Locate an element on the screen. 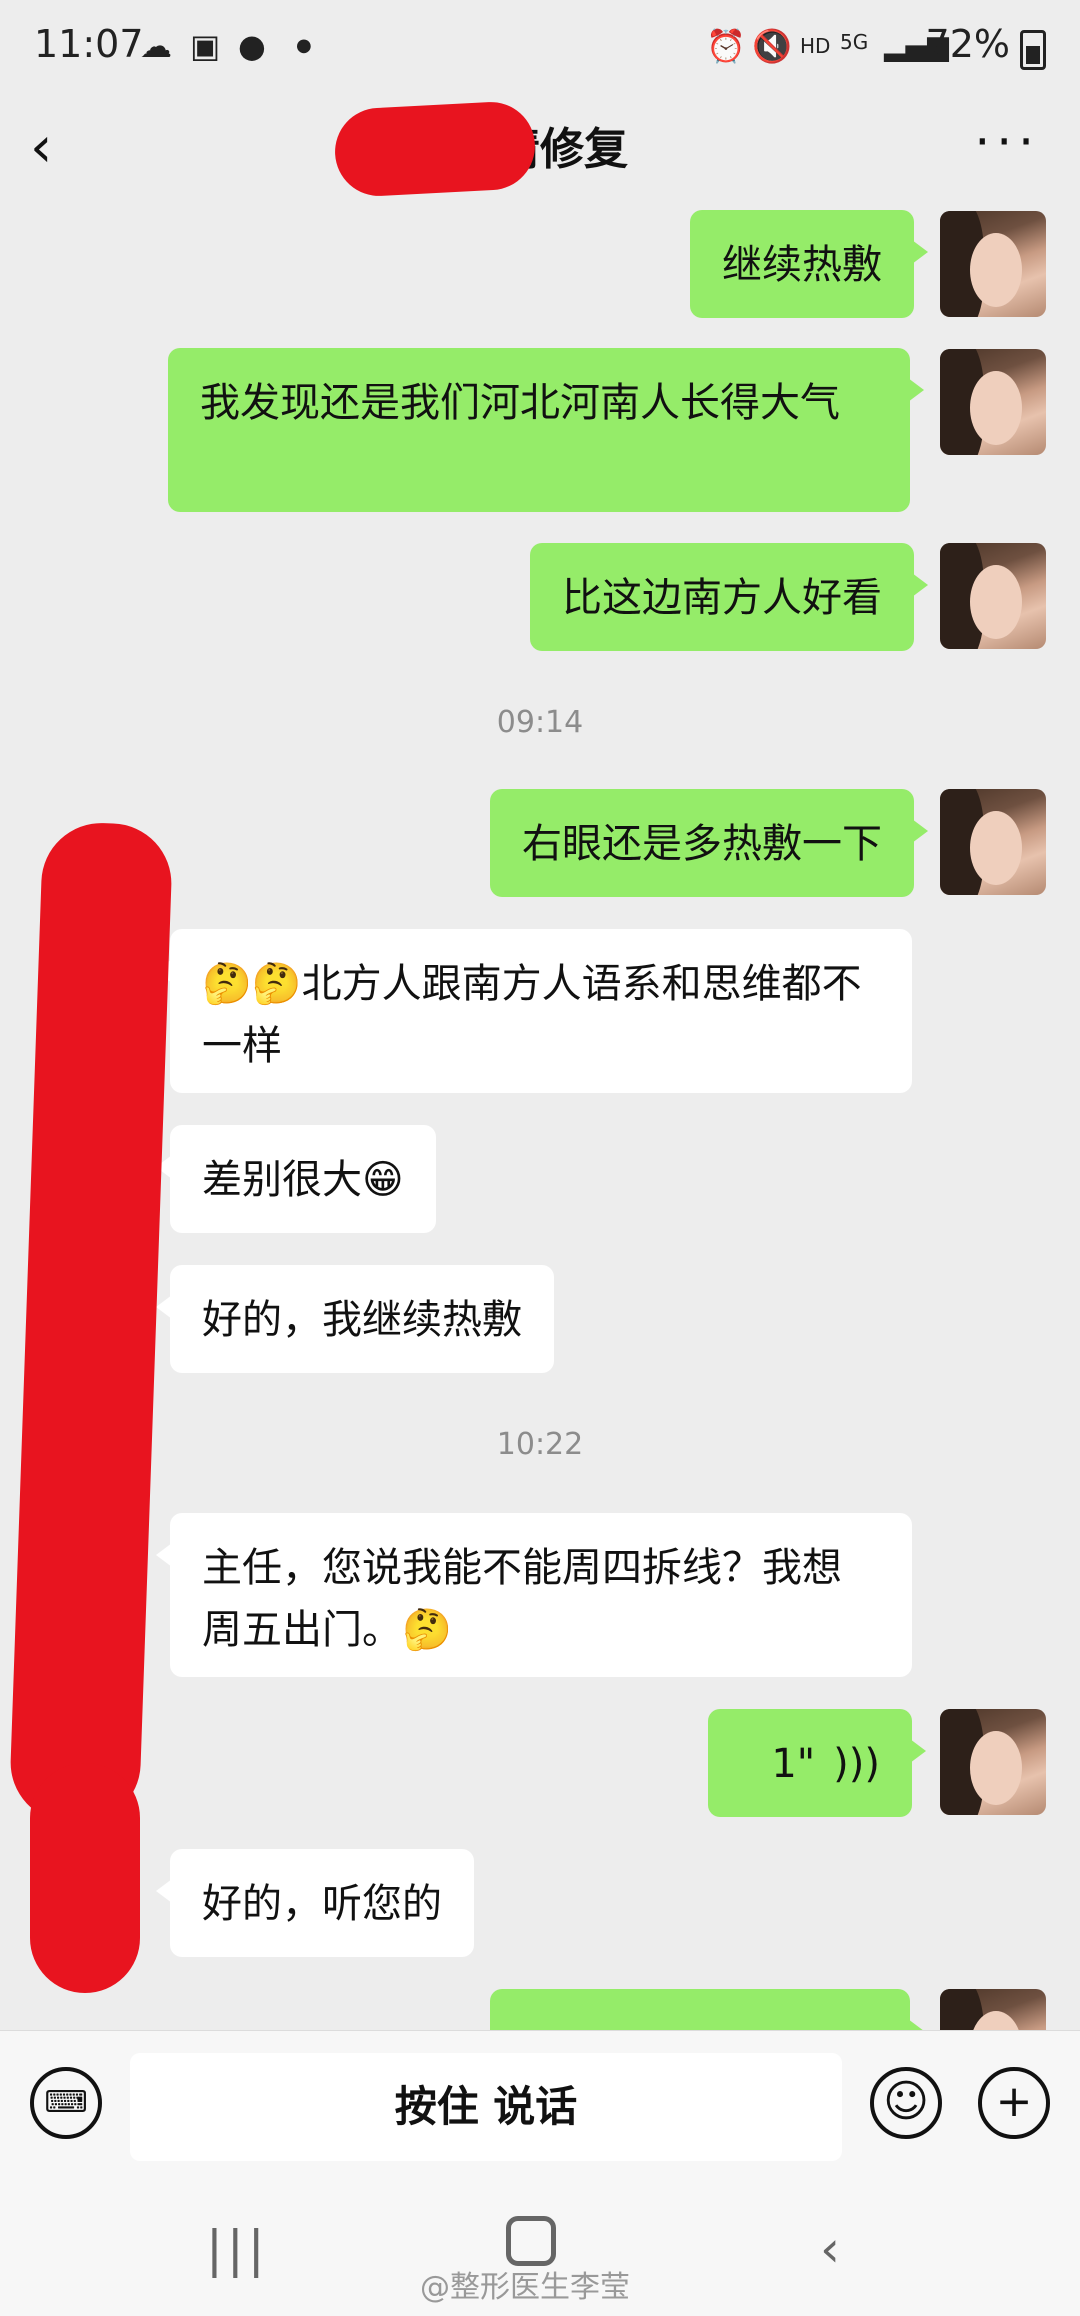 The height and width of the screenshot is (2316, 1080). hold-to-talk-button: 按住 说话 is located at coordinates (486, 2107).